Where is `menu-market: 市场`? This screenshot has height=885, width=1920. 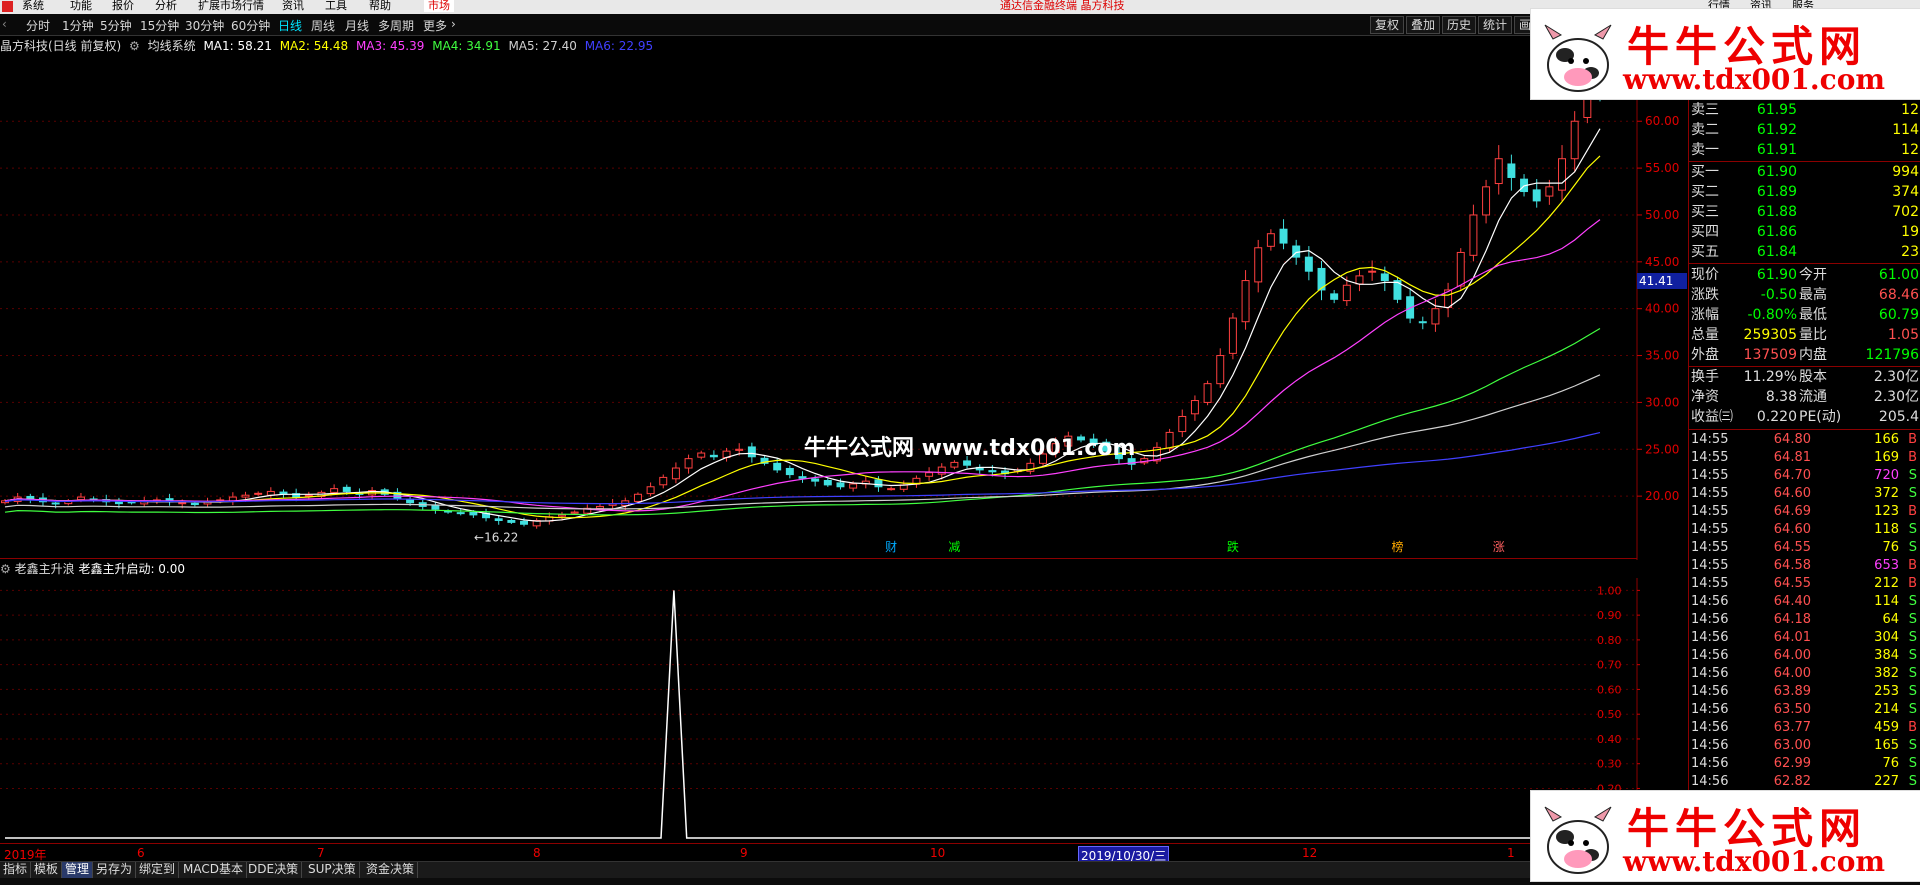 menu-market: 市场 is located at coordinates (439, 6).